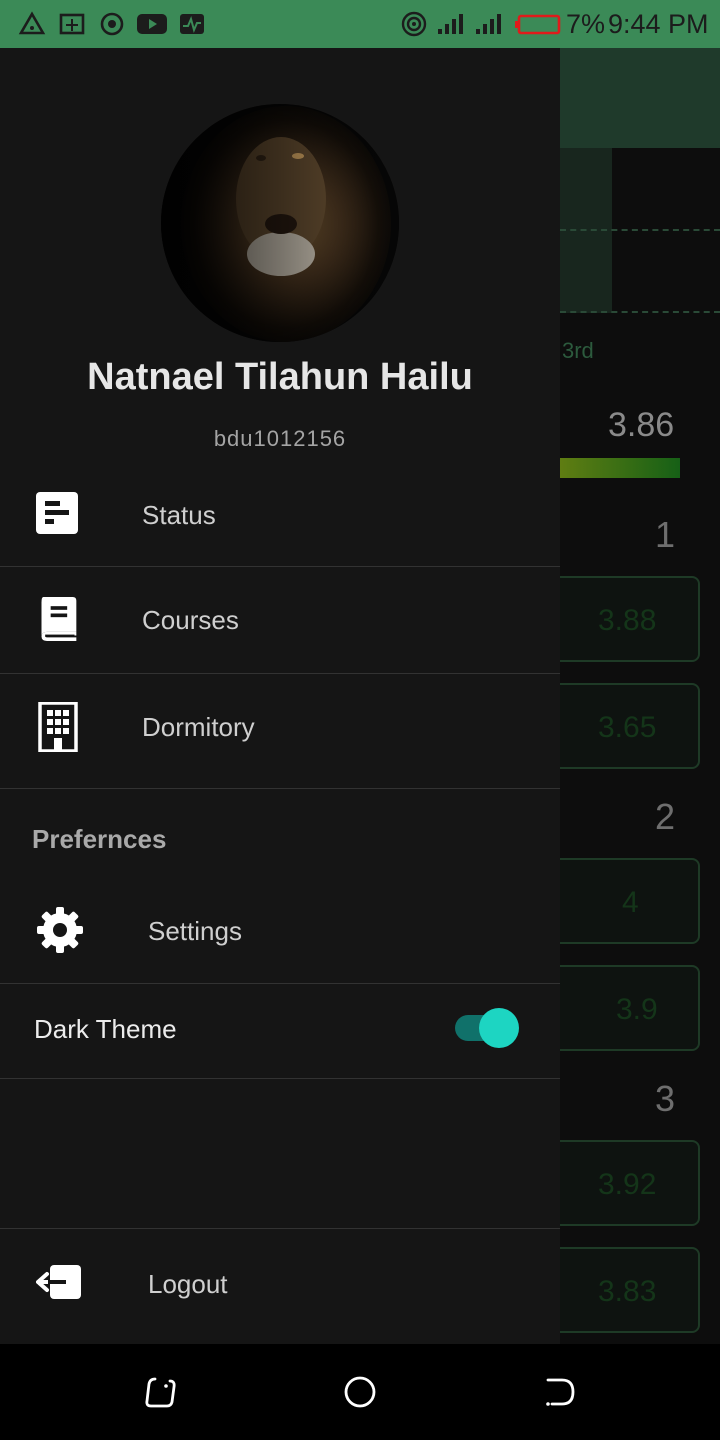 The height and width of the screenshot is (1440, 720). I want to click on gear-icon, so click(60, 930).